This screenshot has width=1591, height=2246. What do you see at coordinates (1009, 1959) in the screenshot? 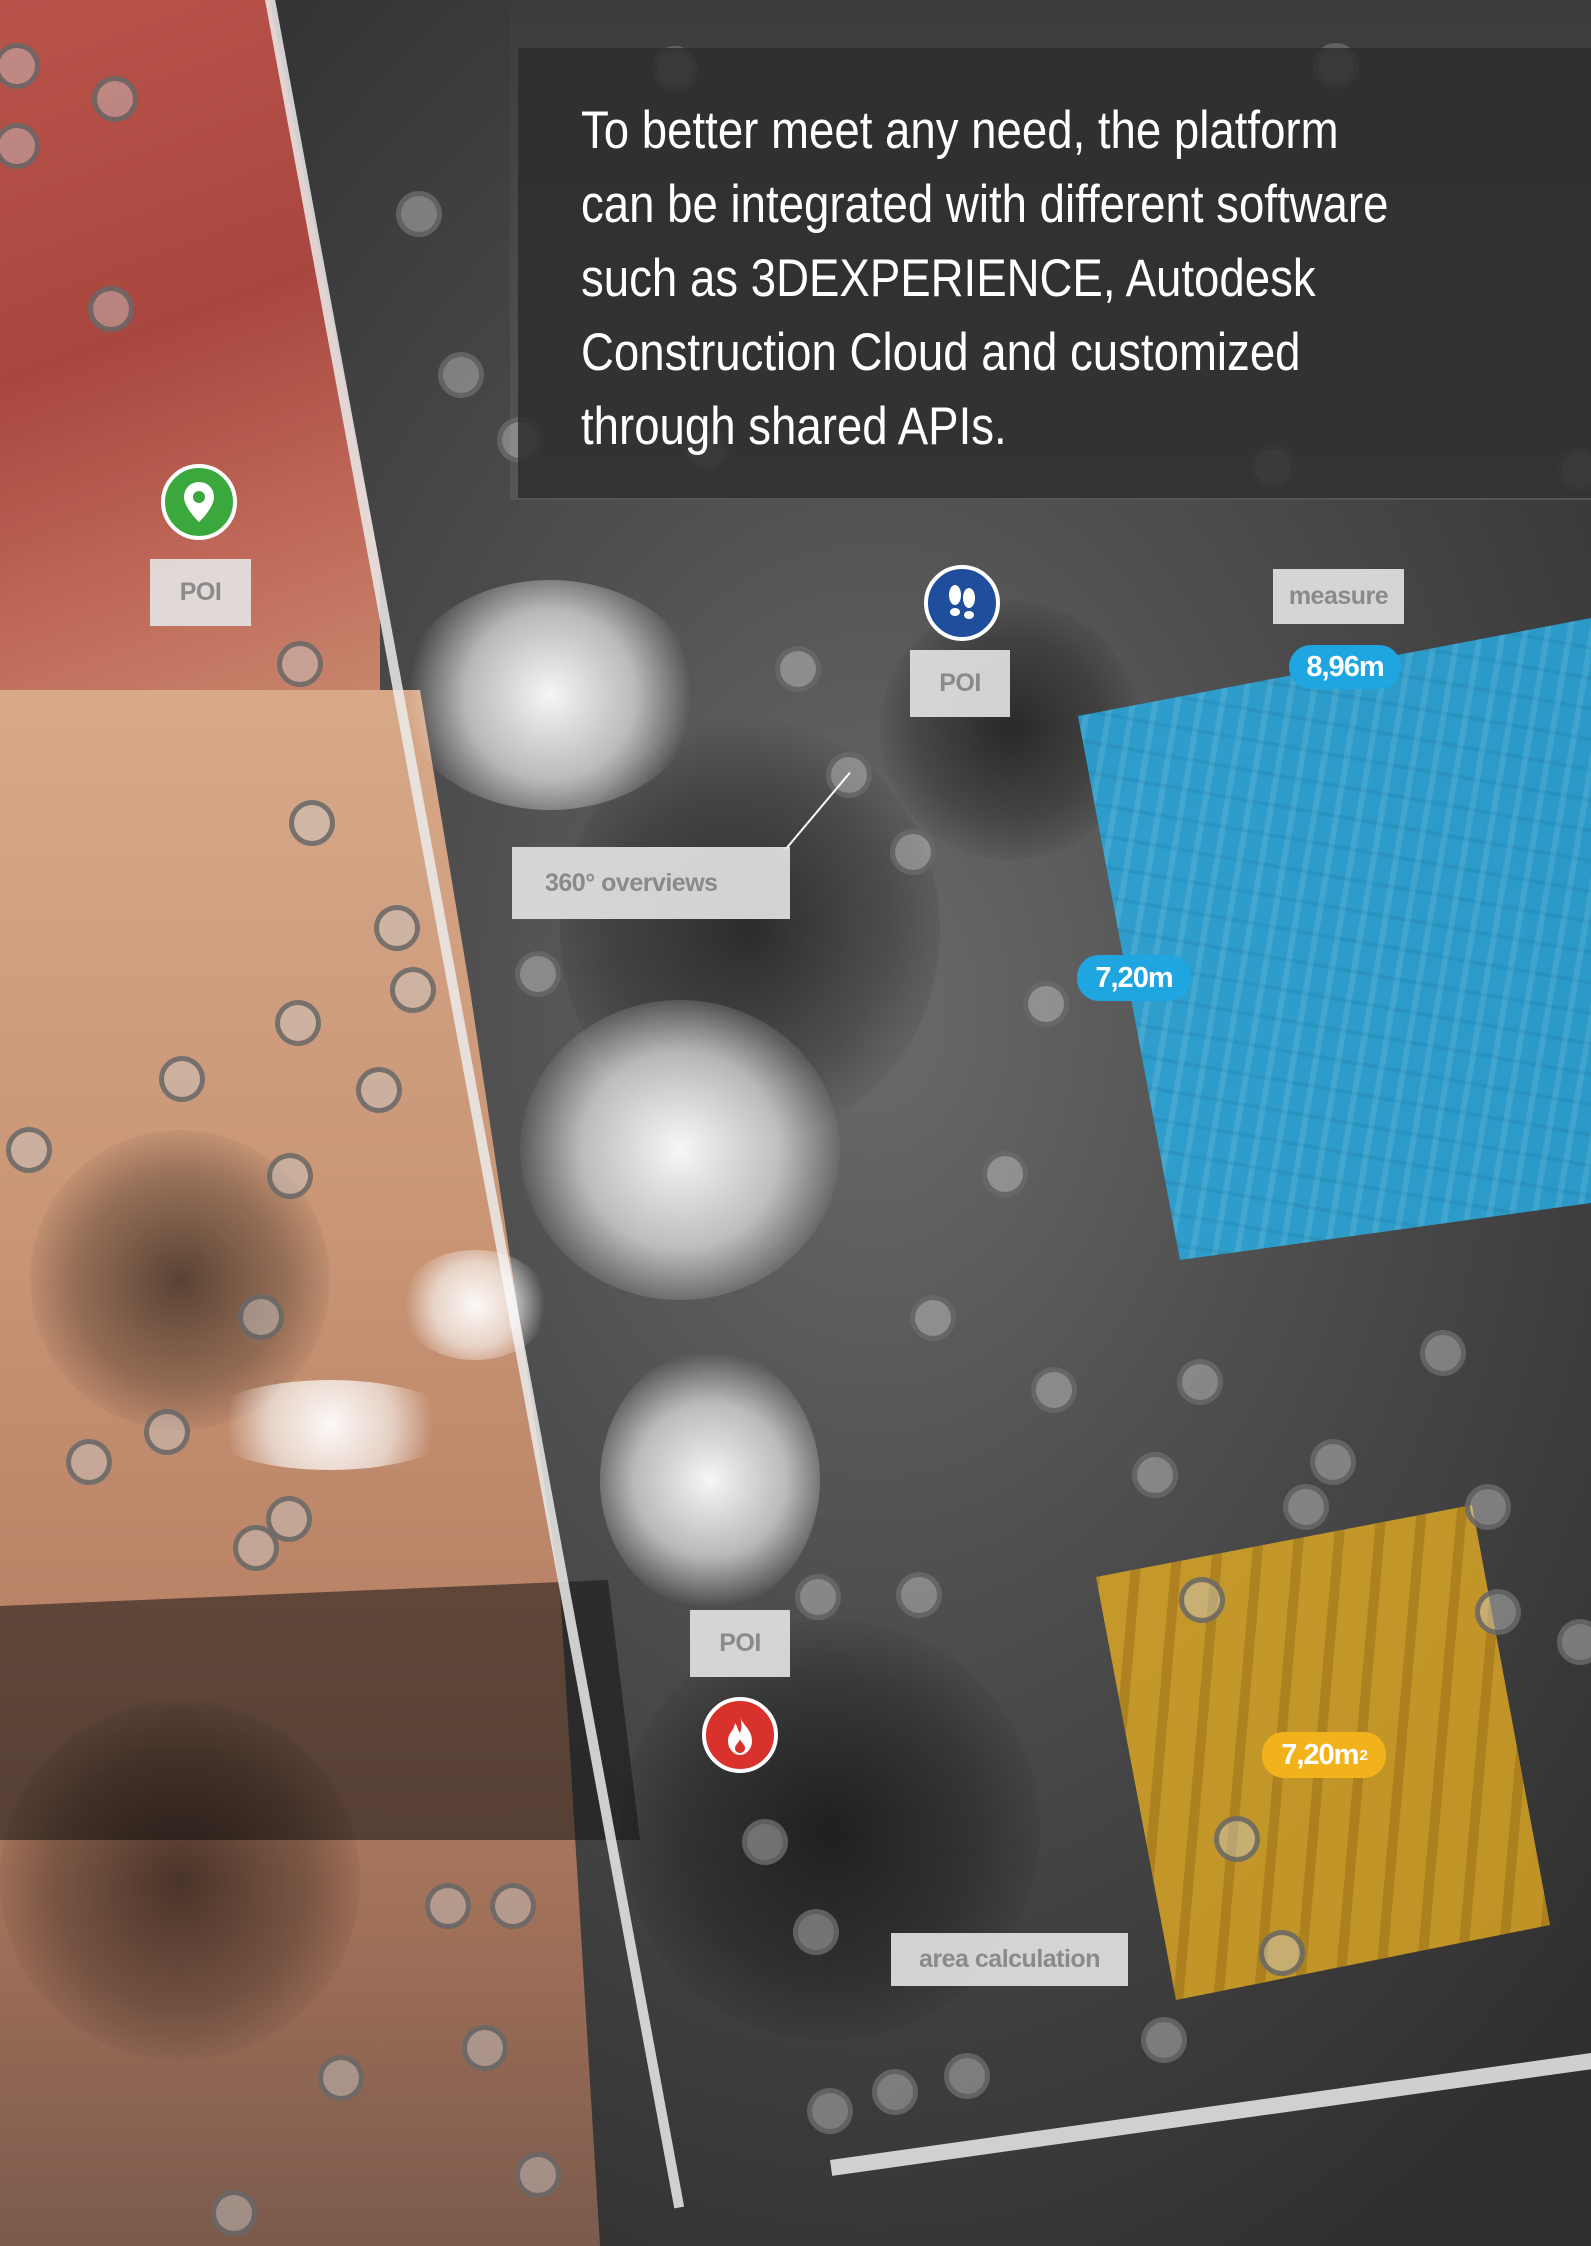
I see `area-calculation-label: area calculation` at bounding box center [1009, 1959].